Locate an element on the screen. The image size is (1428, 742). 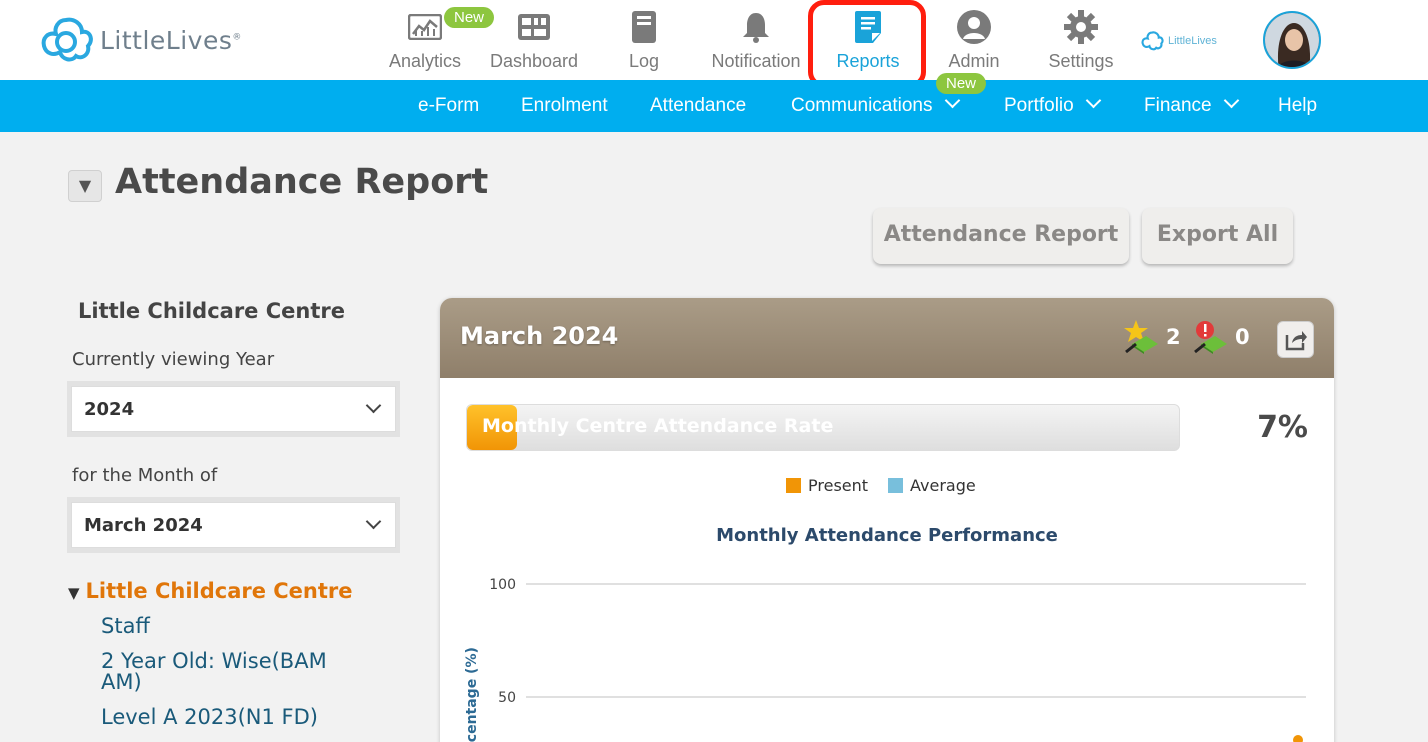
alert-count: 0 is located at coordinates (1242, 337).